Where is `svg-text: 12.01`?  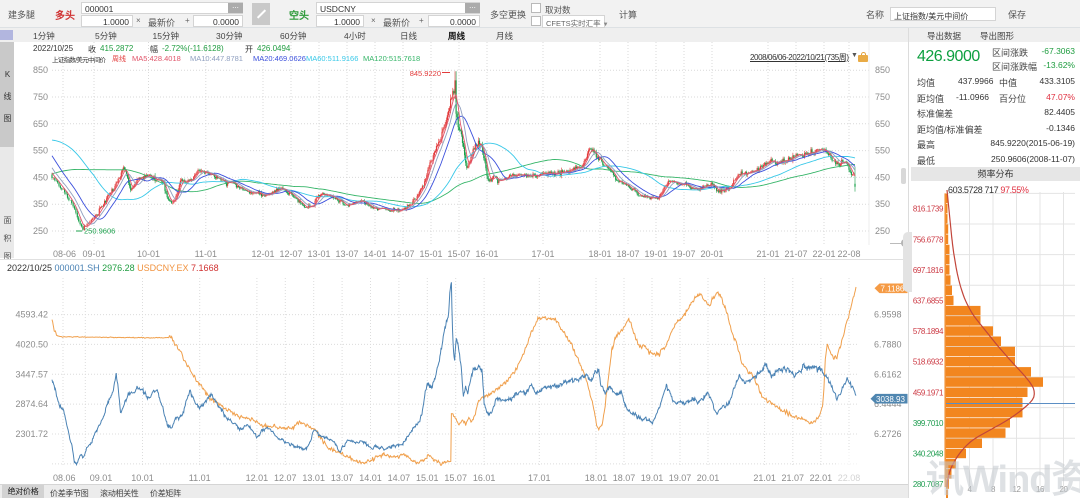
svg-text: 12.01 is located at coordinates (257, 477).